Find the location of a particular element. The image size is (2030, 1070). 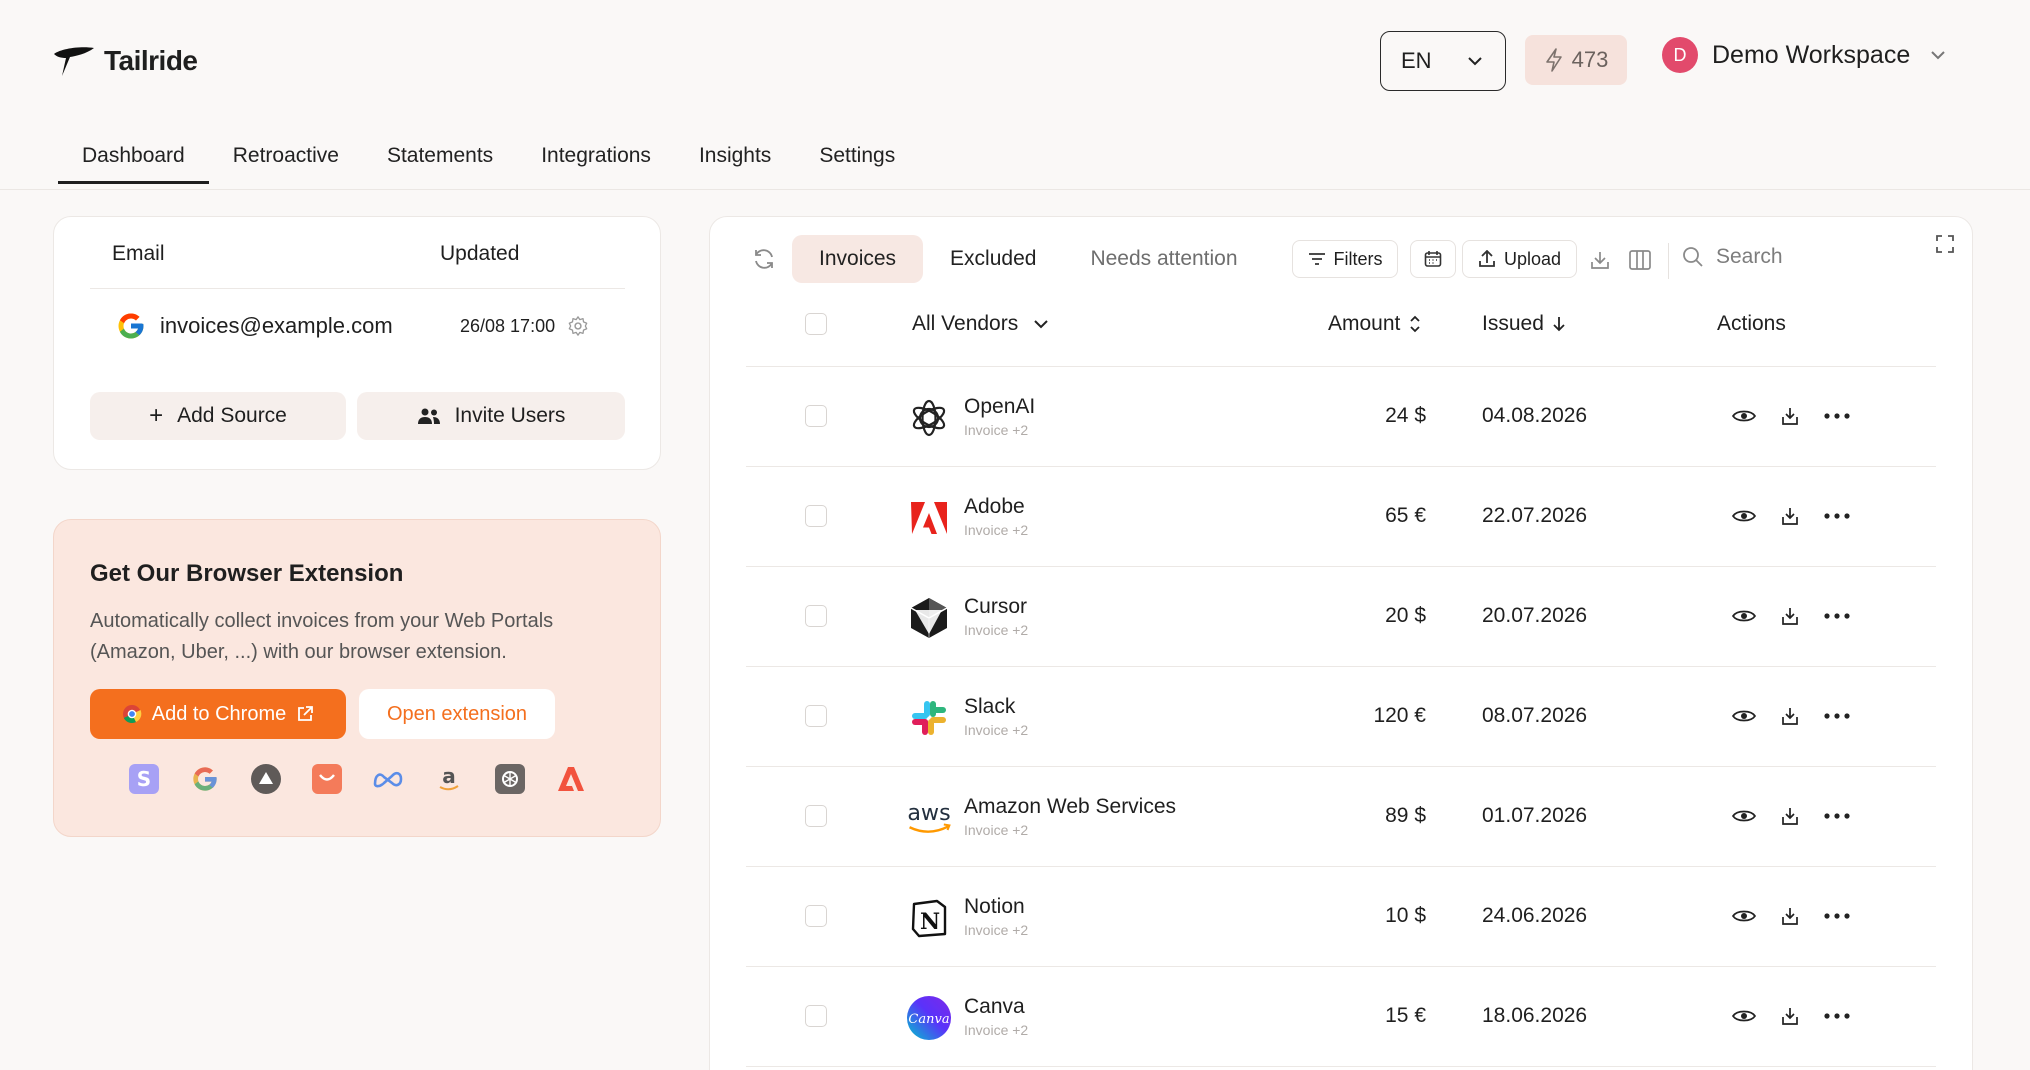

calendar-icon is located at coordinates (1433, 259).